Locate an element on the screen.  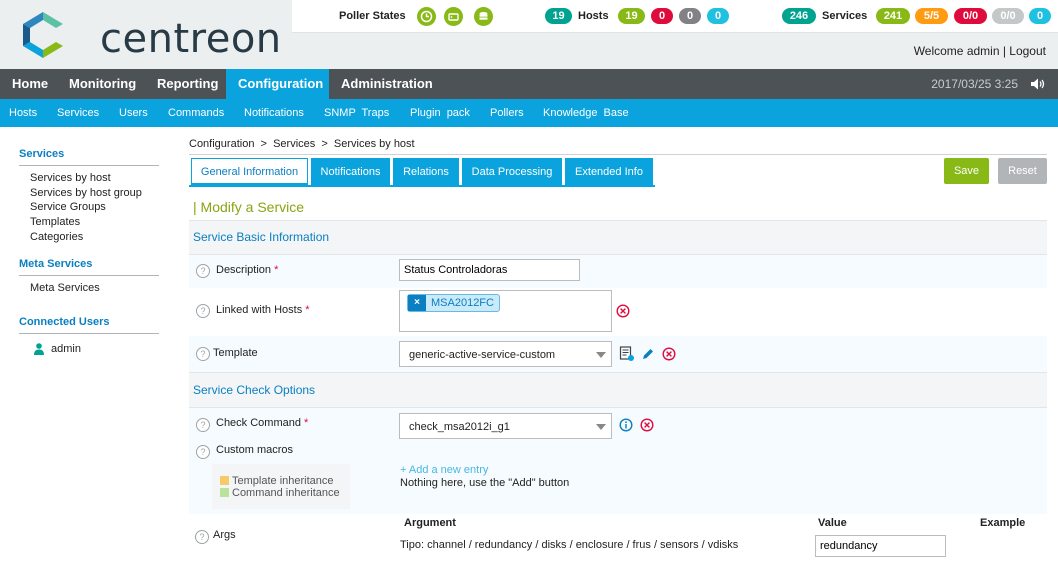
submenu-hosts: Hosts is located at coordinates (23, 113).